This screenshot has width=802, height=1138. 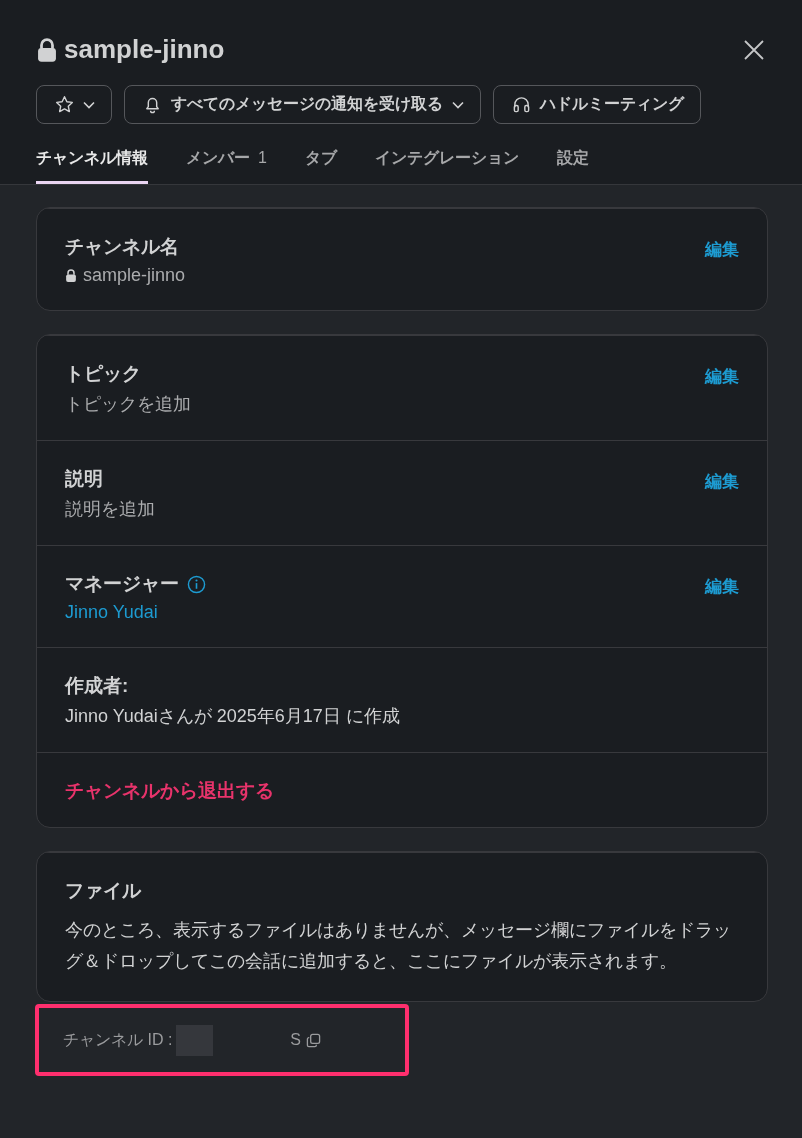 I want to click on field-value: トピックを追加, so click(x=128, y=404).